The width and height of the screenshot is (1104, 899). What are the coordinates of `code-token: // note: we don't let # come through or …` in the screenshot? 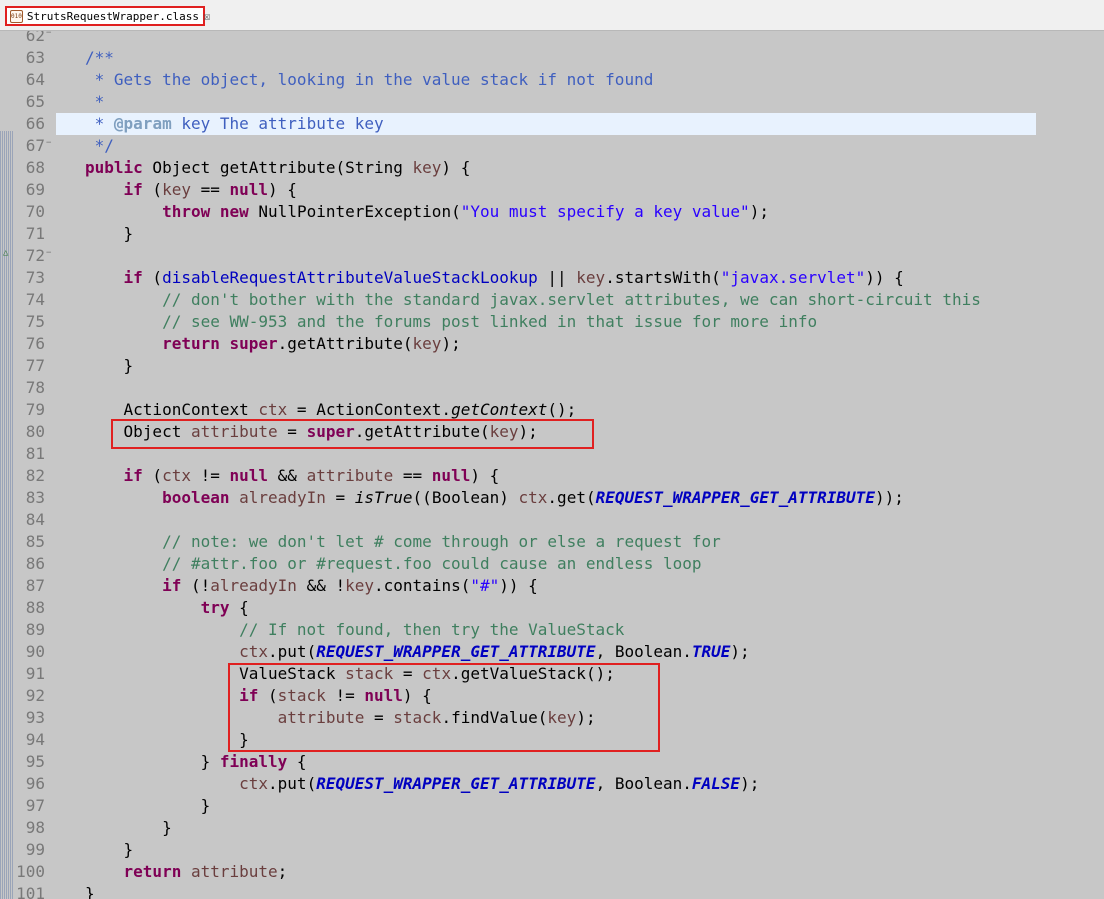 It's located at (441, 541).